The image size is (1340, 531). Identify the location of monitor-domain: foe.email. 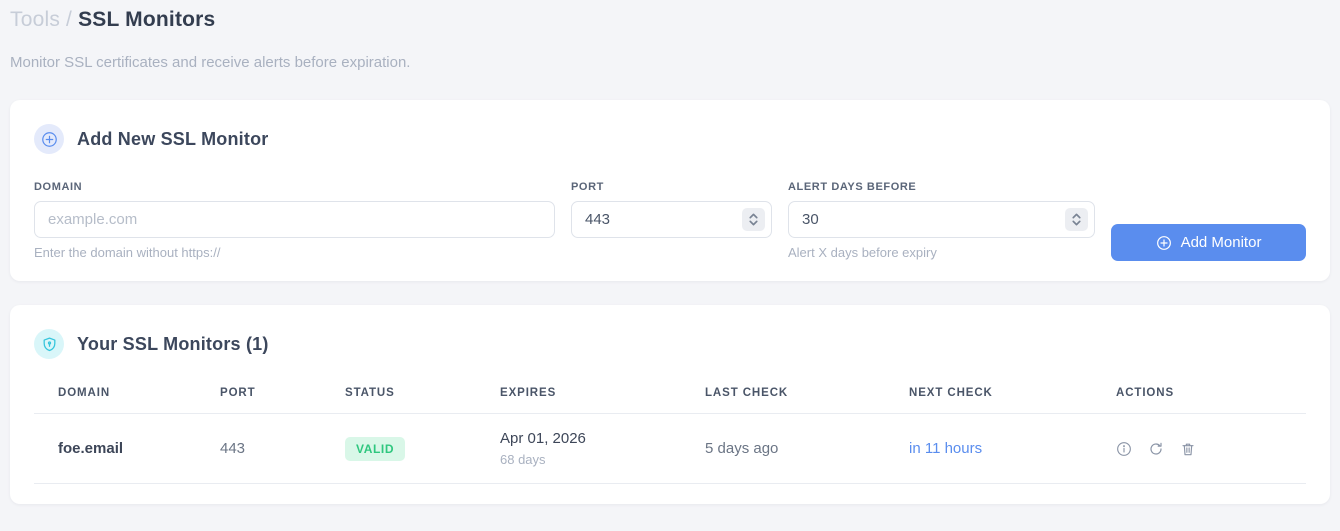
(122, 448).